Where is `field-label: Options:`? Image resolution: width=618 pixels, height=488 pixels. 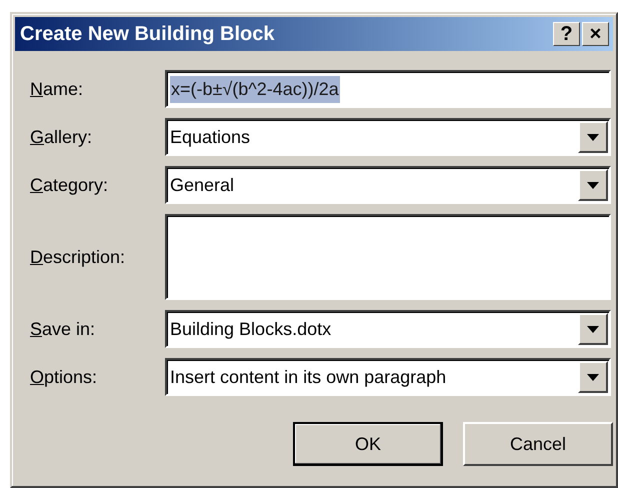 field-label: Options: is located at coordinates (64, 377).